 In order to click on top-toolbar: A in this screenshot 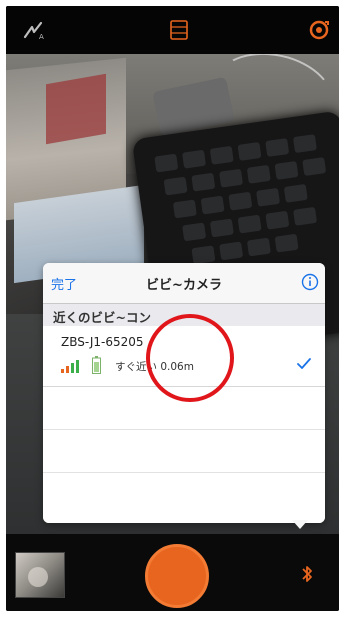, I will do `click(172, 30)`.